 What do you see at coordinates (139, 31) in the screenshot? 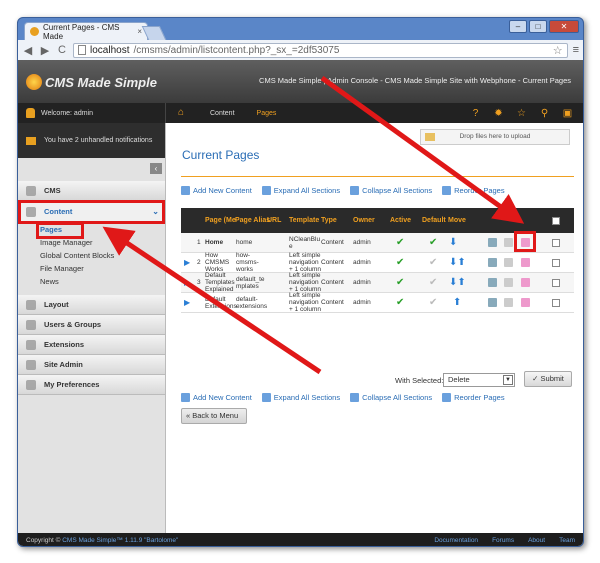
I see `close-tab-icon: ×` at bounding box center [139, 31].